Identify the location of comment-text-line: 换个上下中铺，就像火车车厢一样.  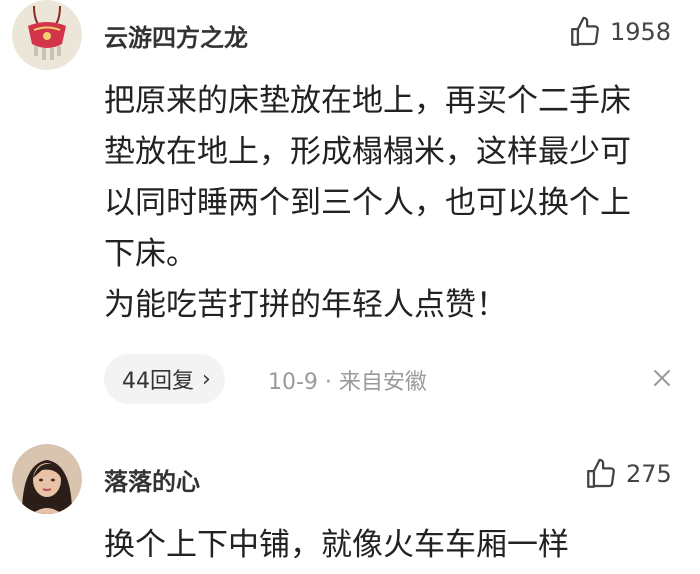
(336, 545).